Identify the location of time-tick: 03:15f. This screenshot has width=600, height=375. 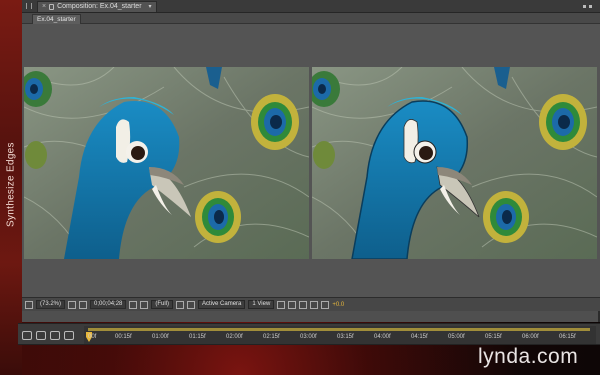
(345, 337).